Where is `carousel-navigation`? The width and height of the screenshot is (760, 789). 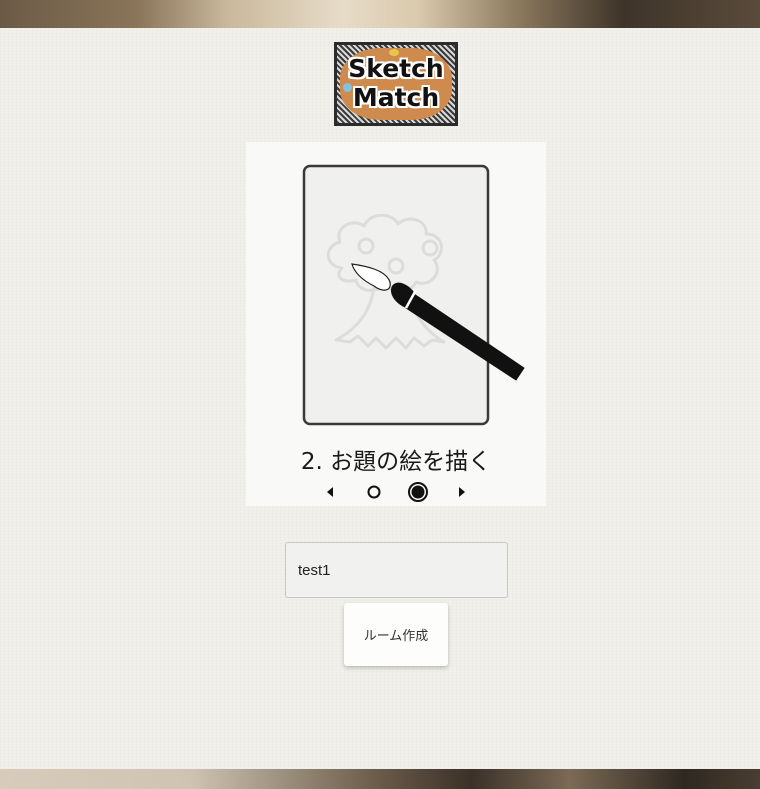 carousel-navigation is located at coordinates (396, 492).